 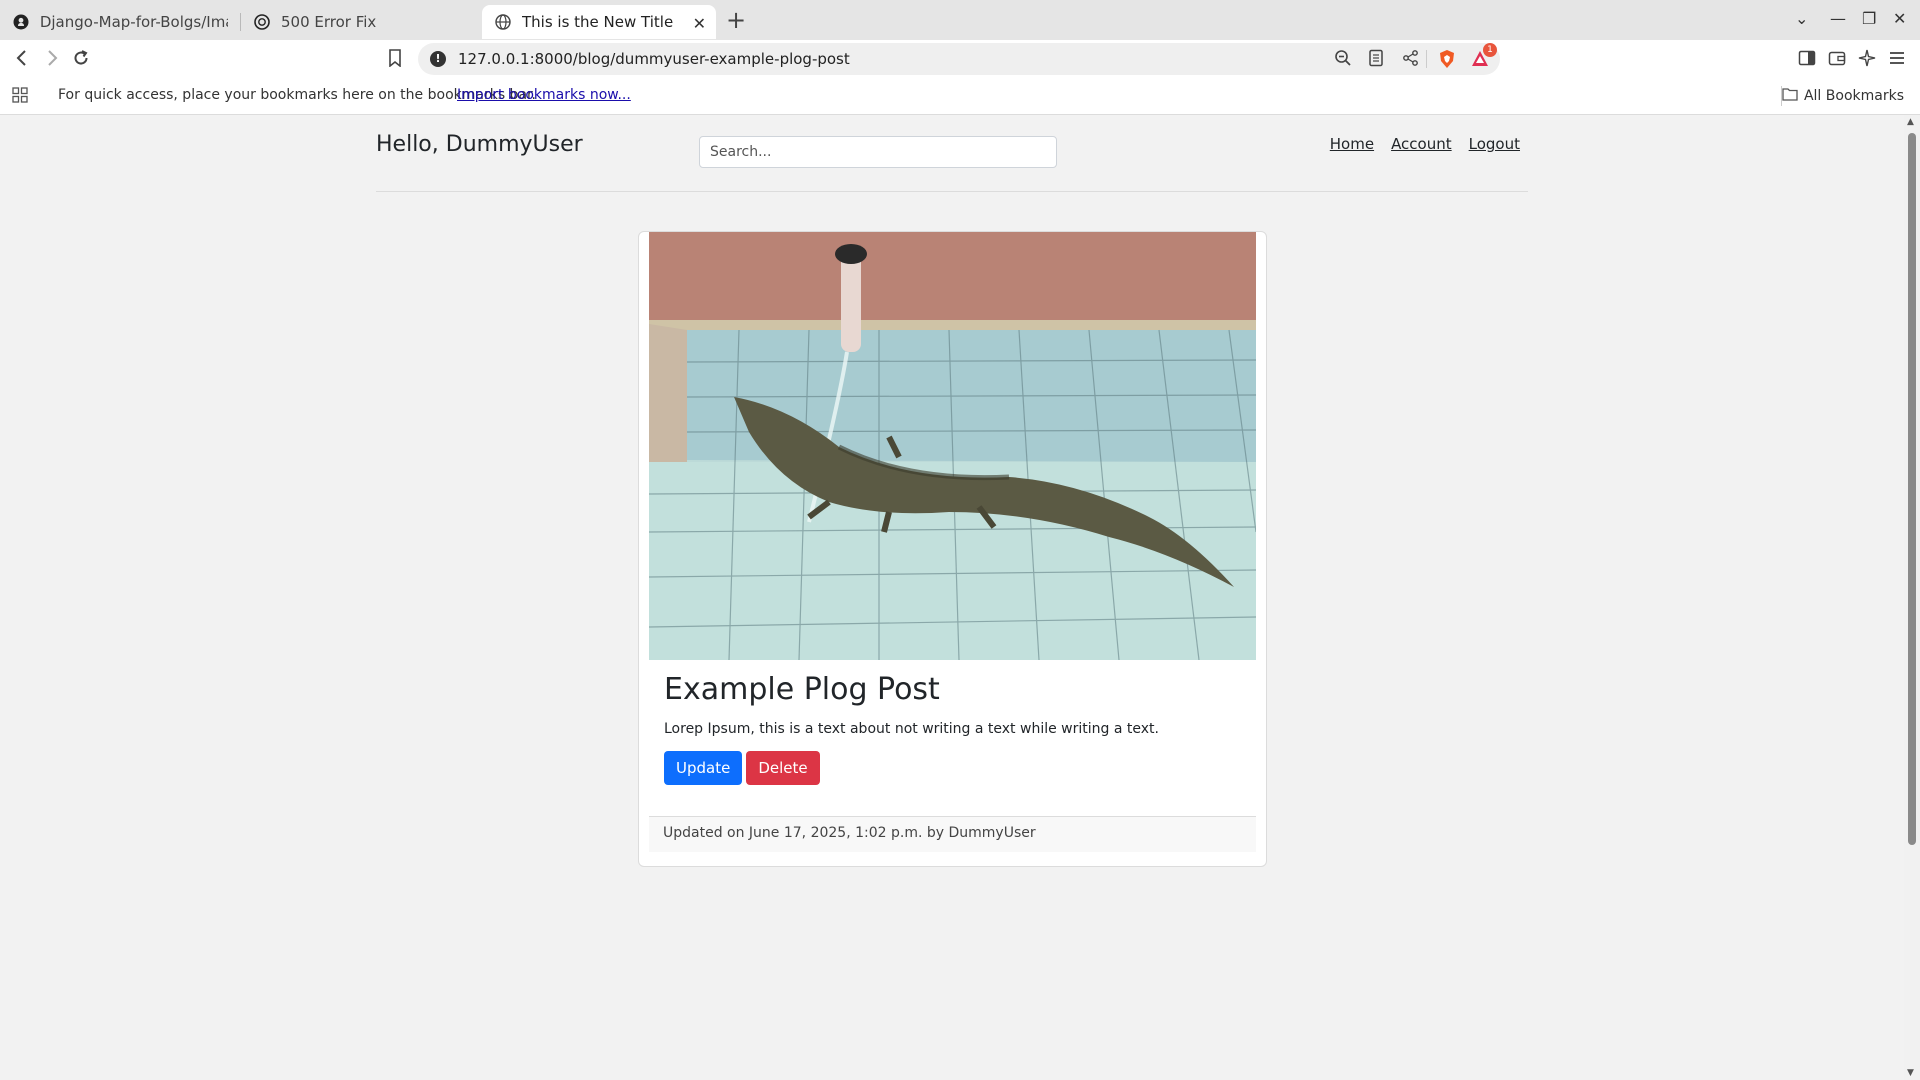 I want to click on post-title: Example Plog Post, so click(x=802, y=689).